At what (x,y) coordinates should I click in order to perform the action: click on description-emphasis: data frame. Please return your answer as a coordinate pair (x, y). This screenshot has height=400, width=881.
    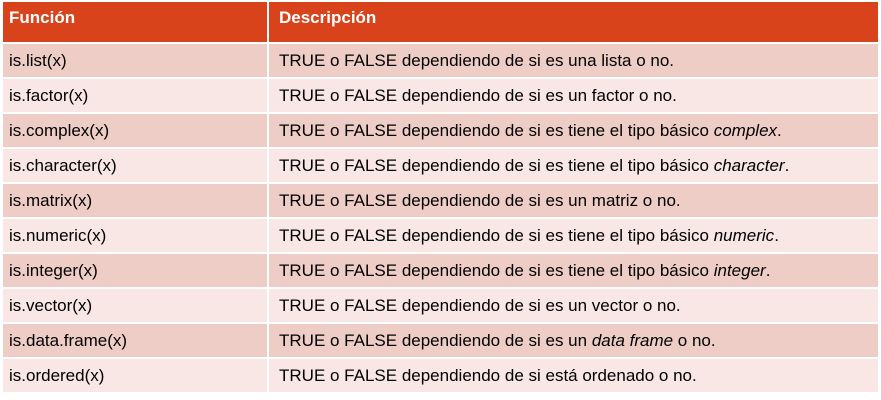
    Looking at the image, I should click on (632, 340).